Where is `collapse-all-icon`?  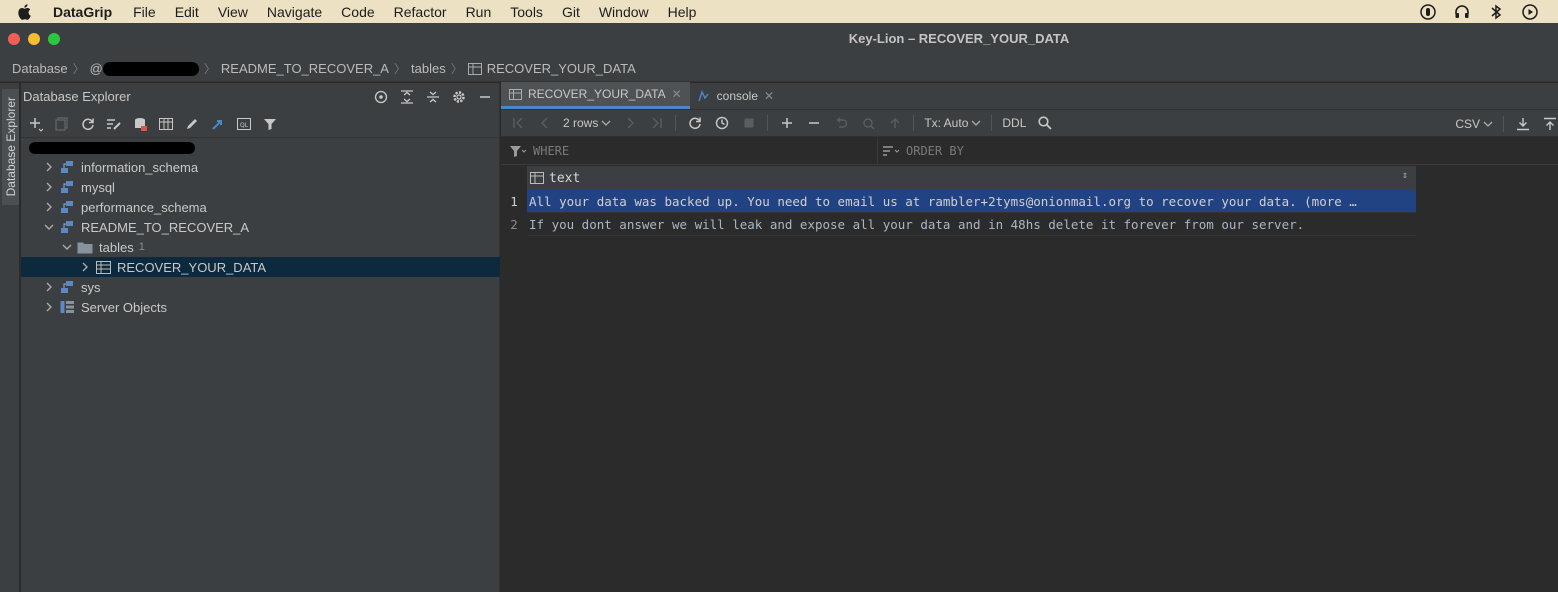
collapse-all-icon is located at coordinates (432, 96).